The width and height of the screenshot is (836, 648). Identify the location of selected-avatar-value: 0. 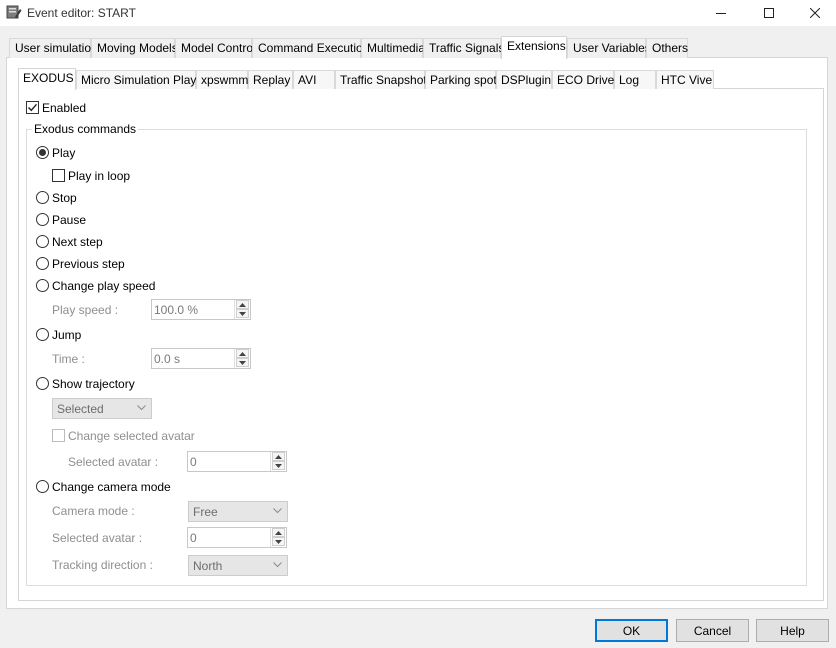
(193, 462).